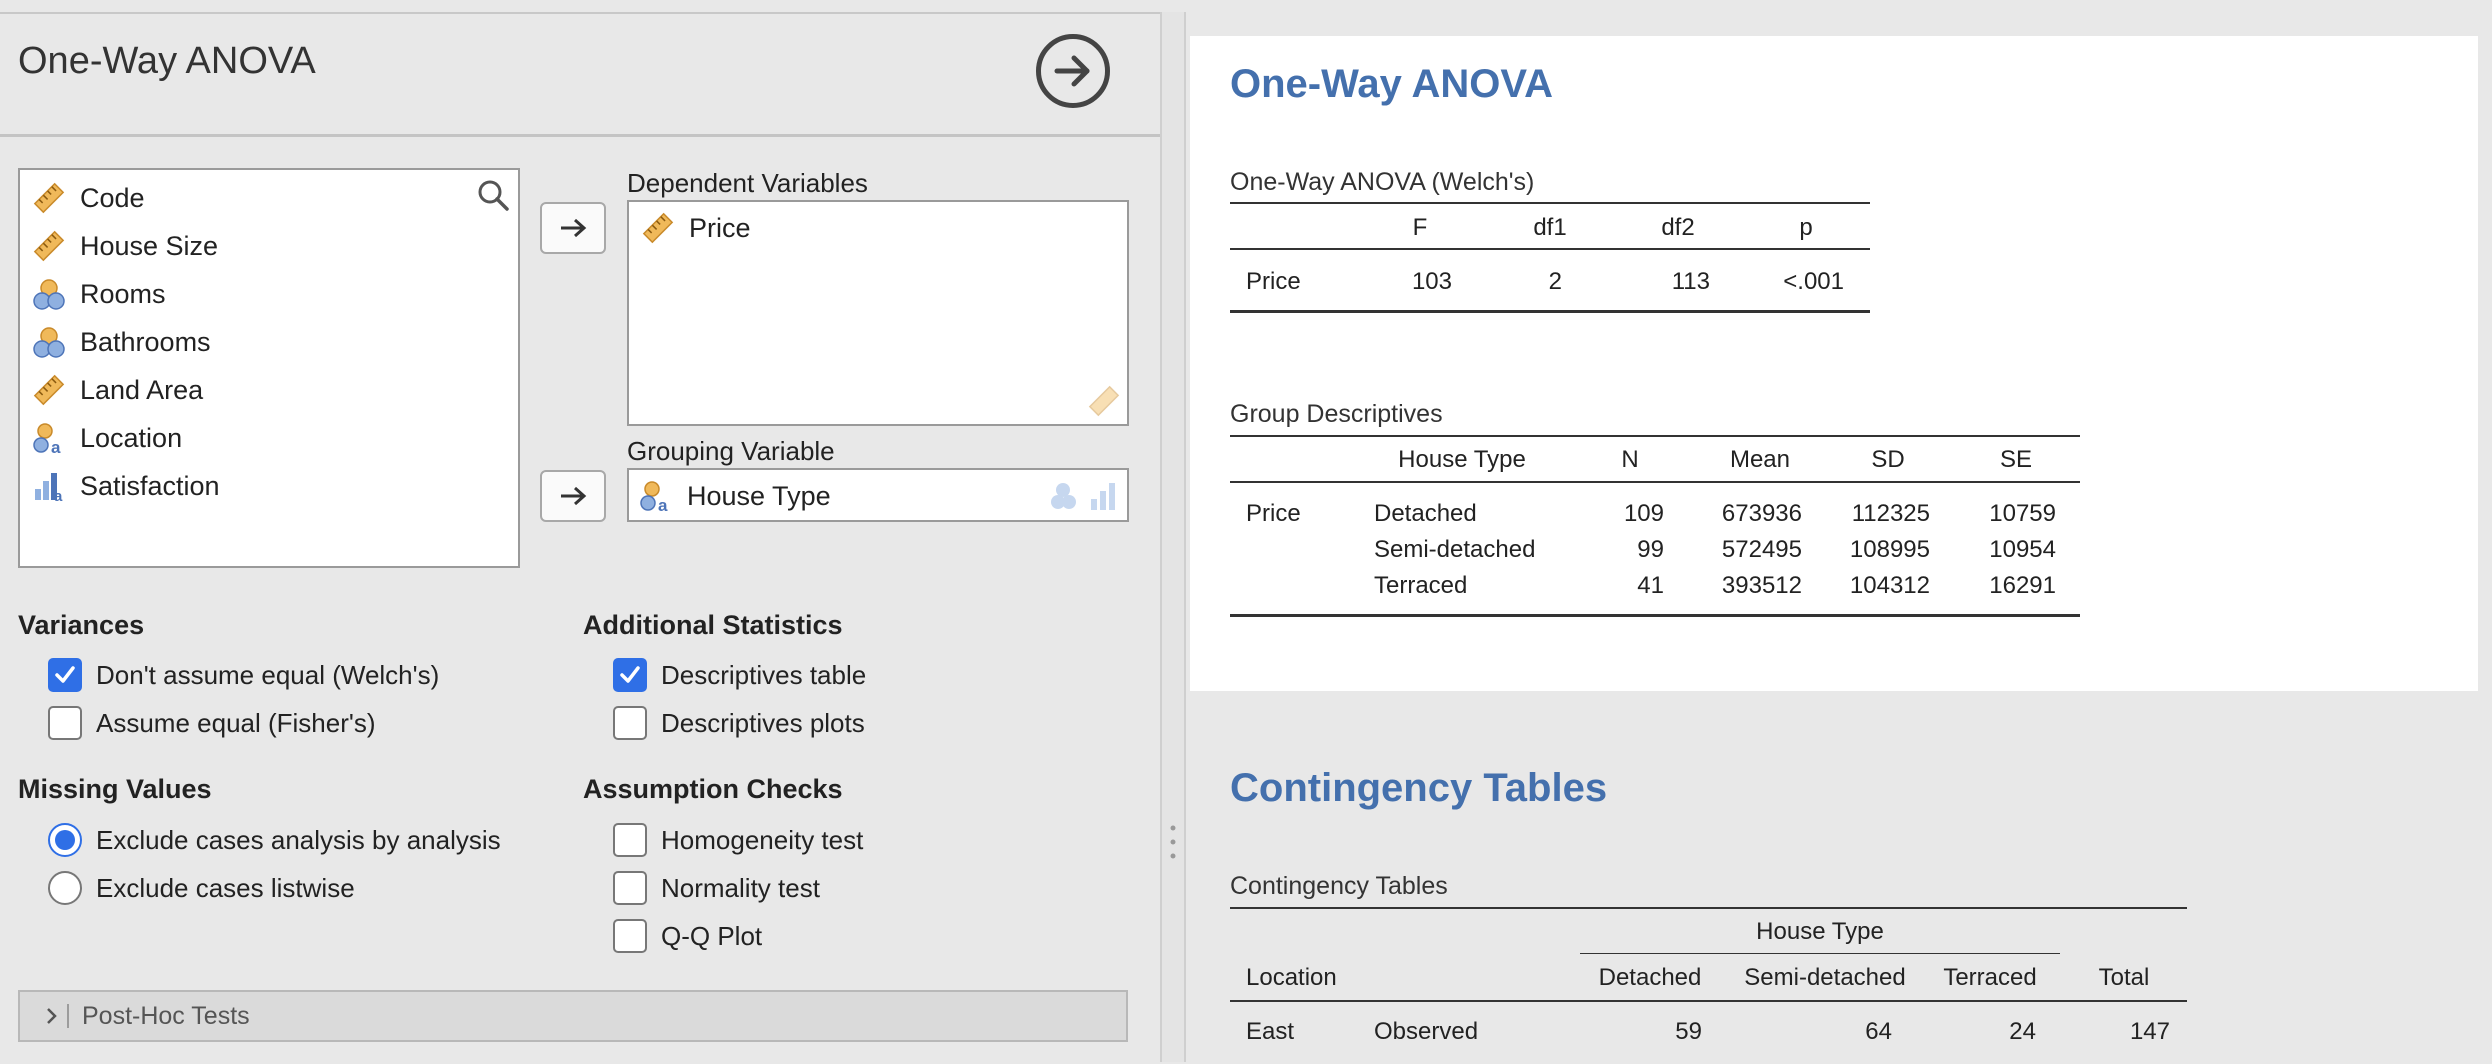 Image resolution: width=2492 pixels, height=1064 pixels. Describe the element at coordinates (762, 839) in the screenshot. I see `option-label: Homogeneity test` at that location.